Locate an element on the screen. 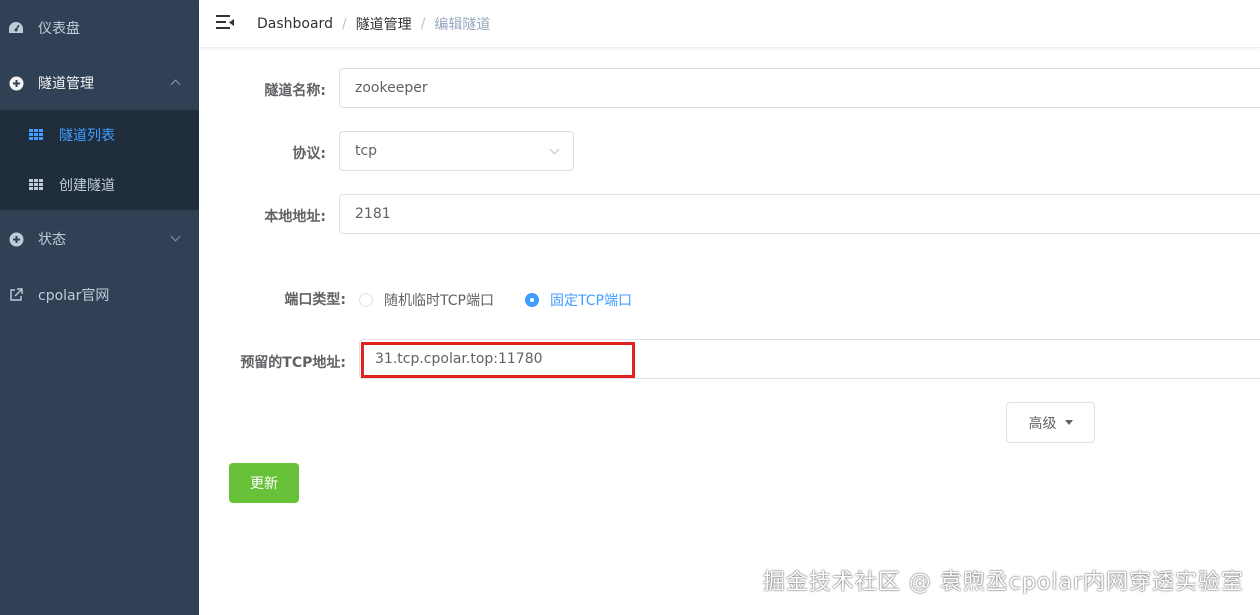  sidebar-item-label: cpolar官网 is located at coordinates (74, 296).